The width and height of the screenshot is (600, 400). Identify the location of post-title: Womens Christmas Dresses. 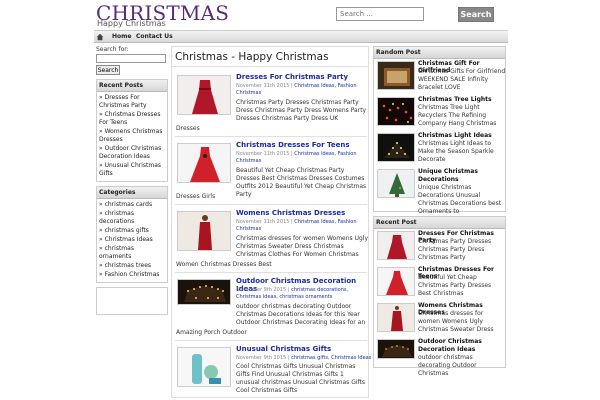
(290, 213).